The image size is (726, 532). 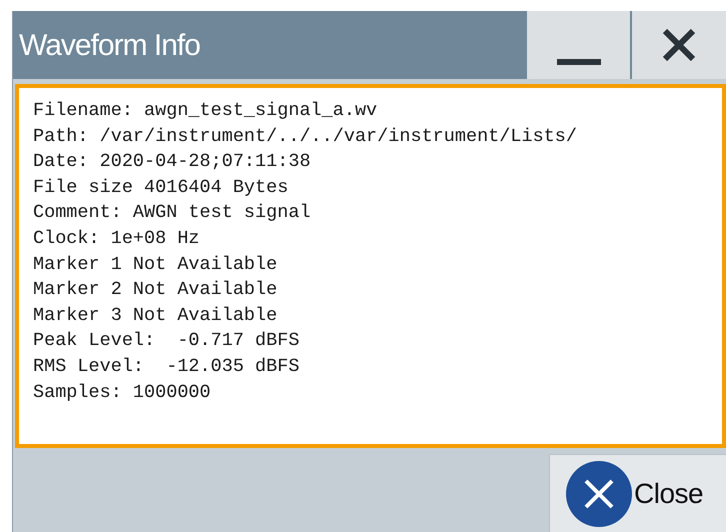 What do you see at coordinates (116, 238) in the screenshot?
I see `info-line: Clock: 1e+08 Hz` at bounding box center [116, 238].